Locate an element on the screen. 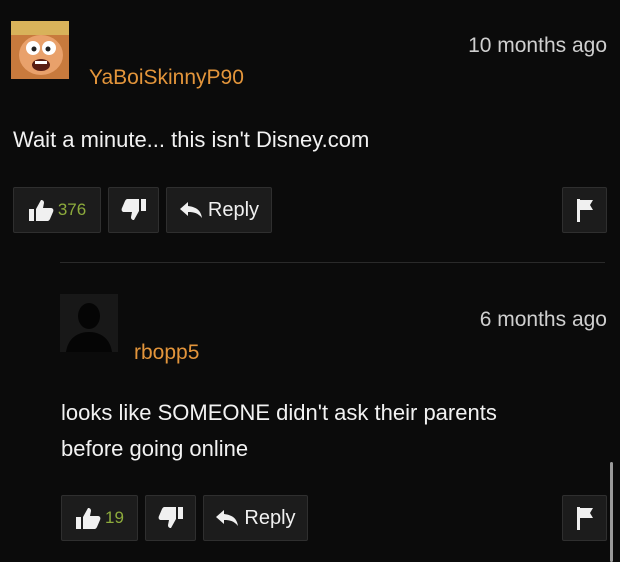 Image resolution: width=620 pixels, height=562 pixels. like-count: 376 is located at coordinates (72, 209).